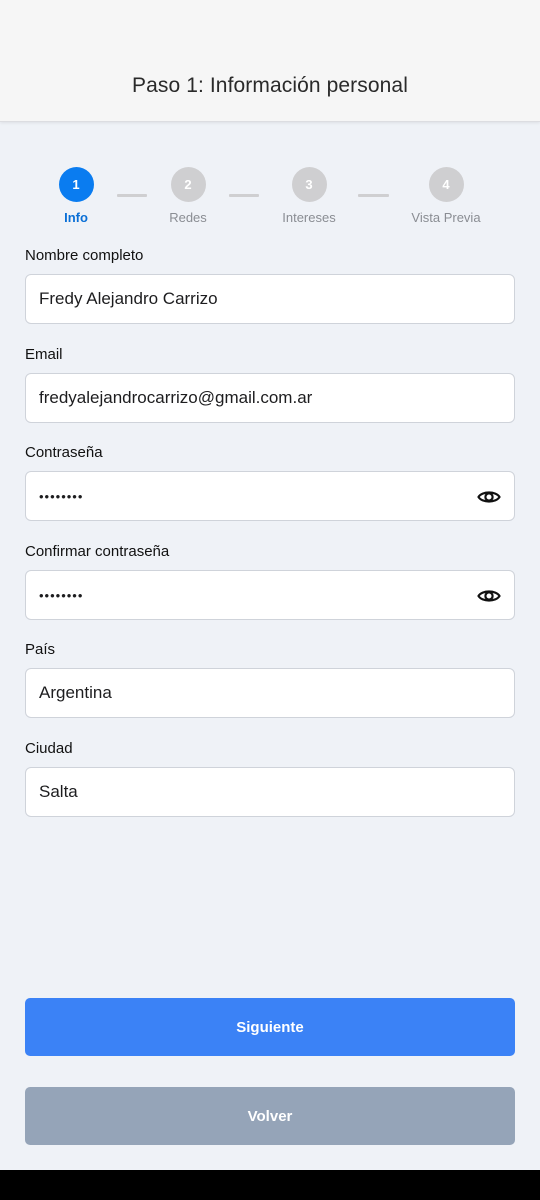 The height and width of the screenshot is (1200, 540). Describe the element at coordinates (270, 85) in the screenshot. I see `page-title: Paso 1: Información personal` at that location.